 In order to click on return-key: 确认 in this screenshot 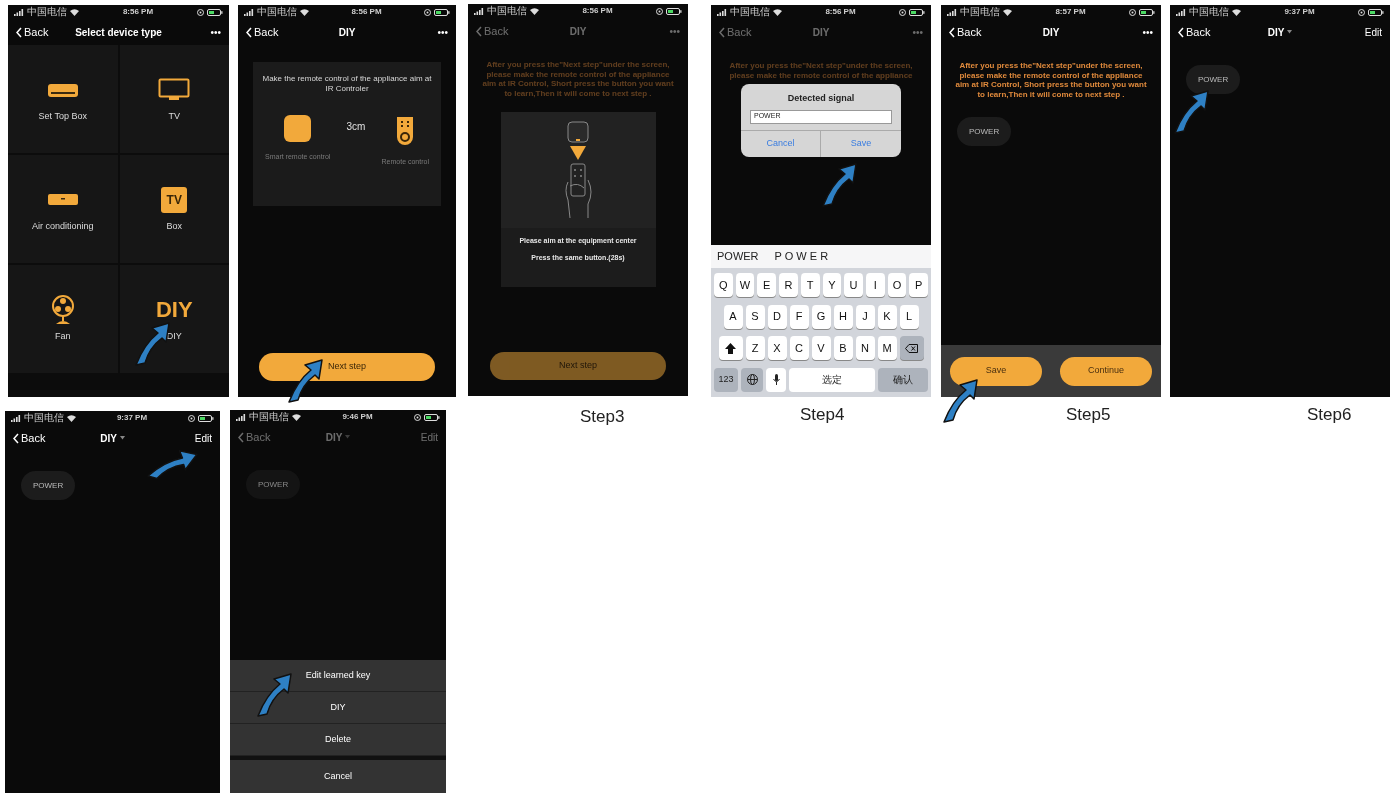, I will do `click(903, 379)`.